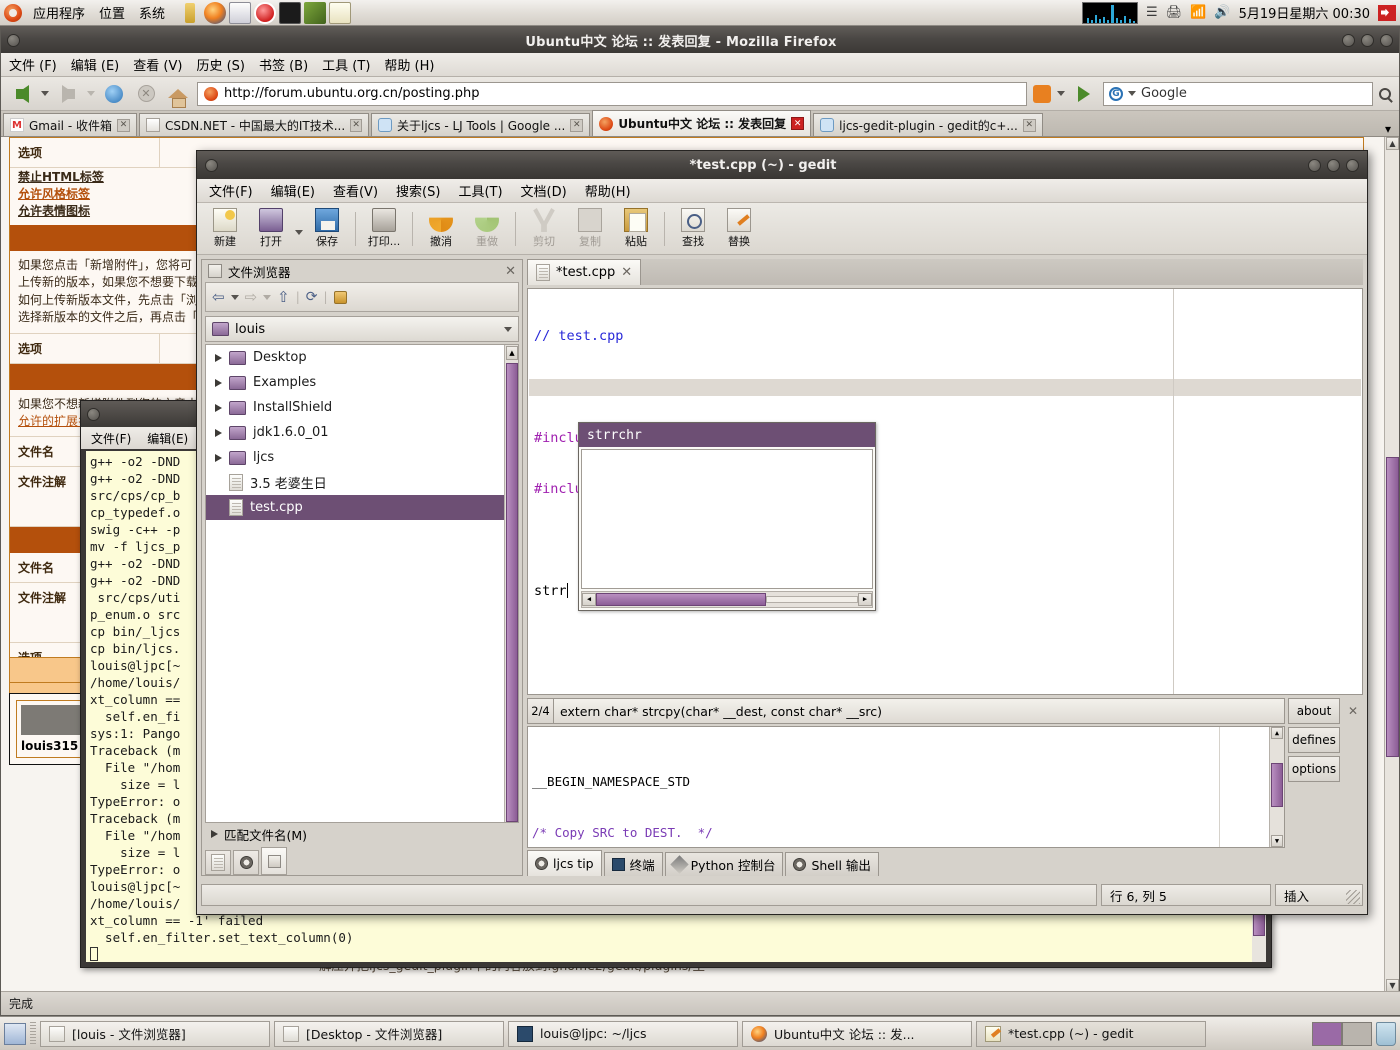 Image resolution: width=1400 pixels, height=1050 pixels. What do you see at coordinates (362, 407) in the screenshot?
I see `file-list-item: InstallShield` at bounding box center [362, 407].